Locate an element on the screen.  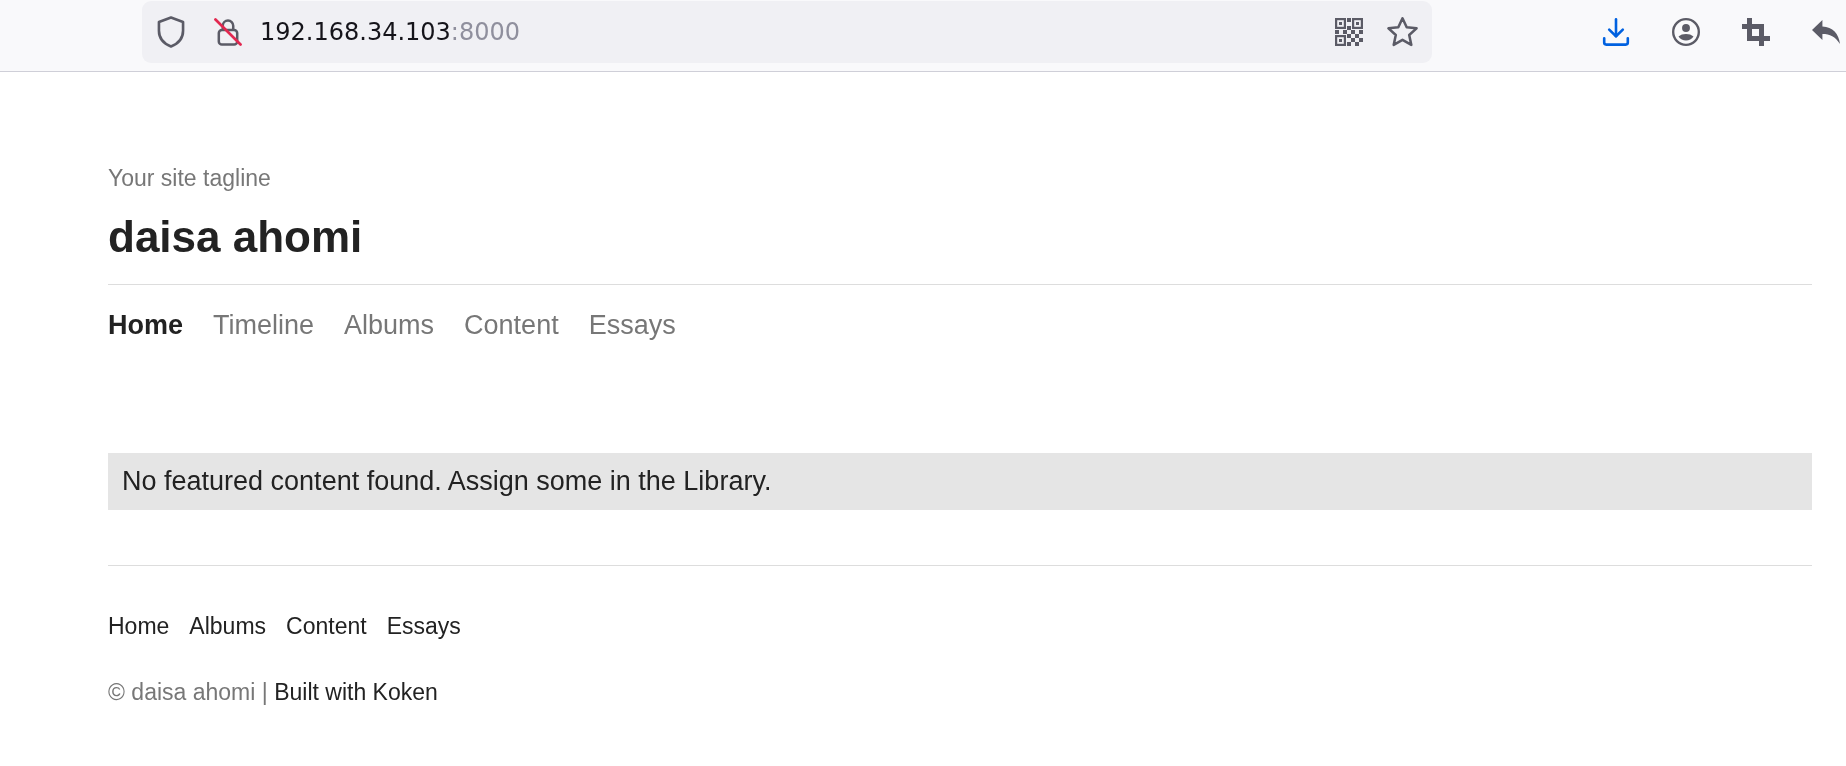
footer-link: Essays is located at coordinates (423, 626).